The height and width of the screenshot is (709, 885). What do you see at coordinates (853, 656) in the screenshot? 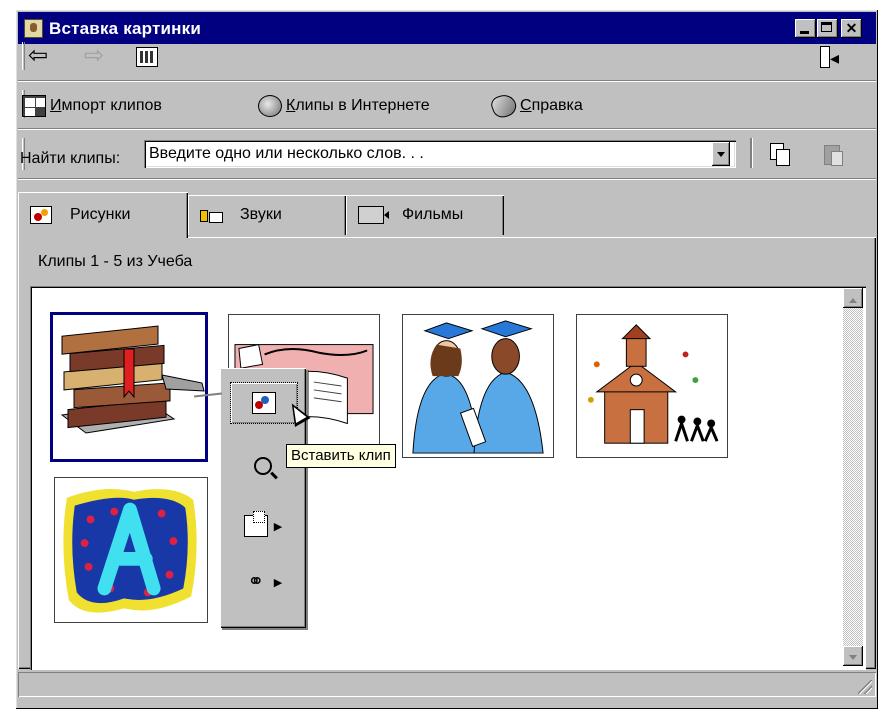
I see `scroll-down-button` at bounding box center [853, 656].